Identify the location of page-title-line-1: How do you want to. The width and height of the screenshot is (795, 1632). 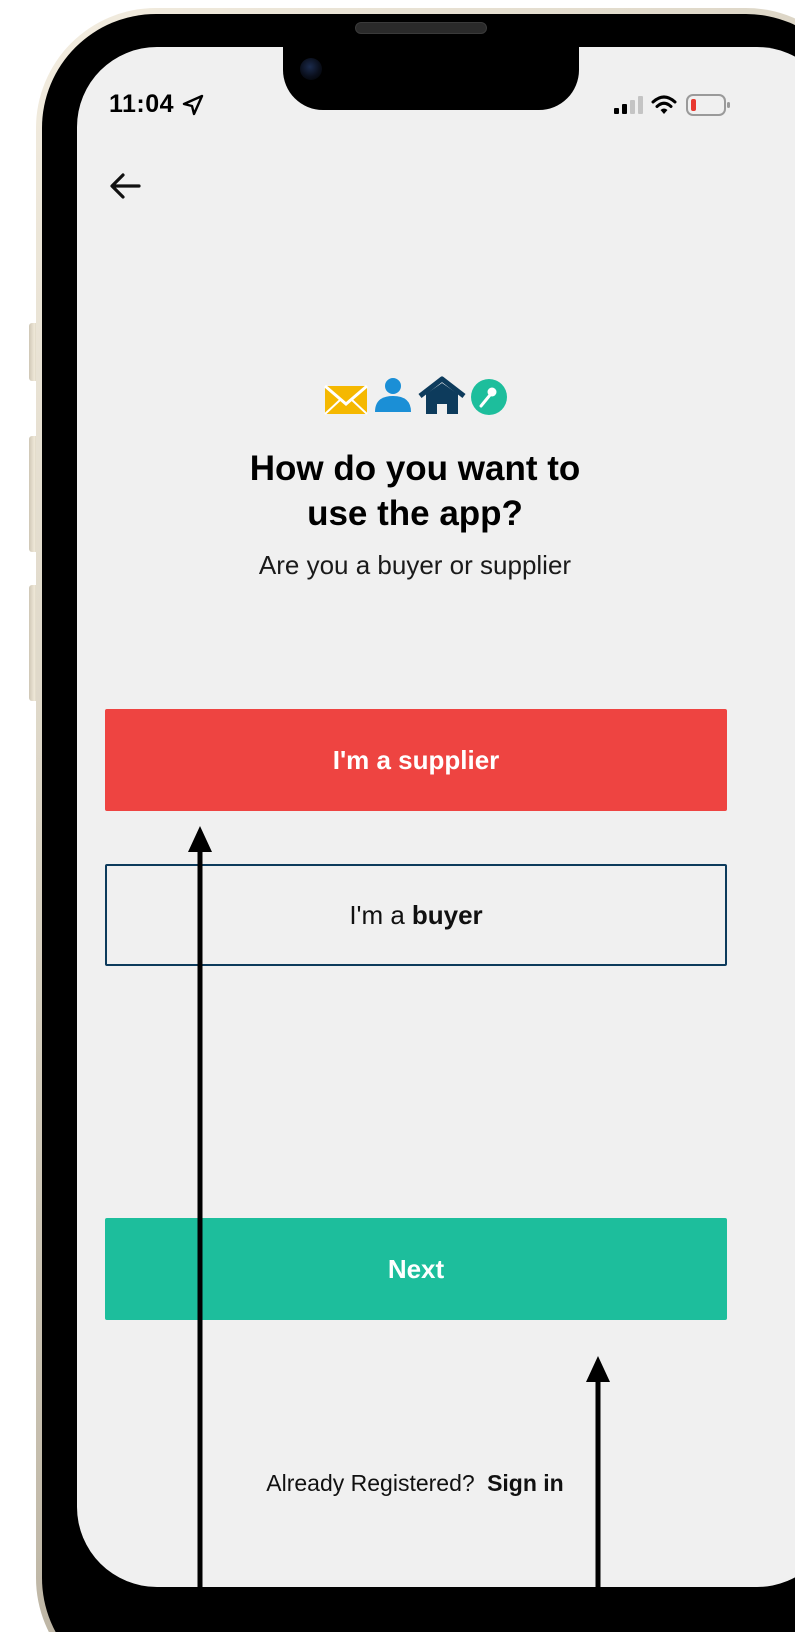
(415, 468).